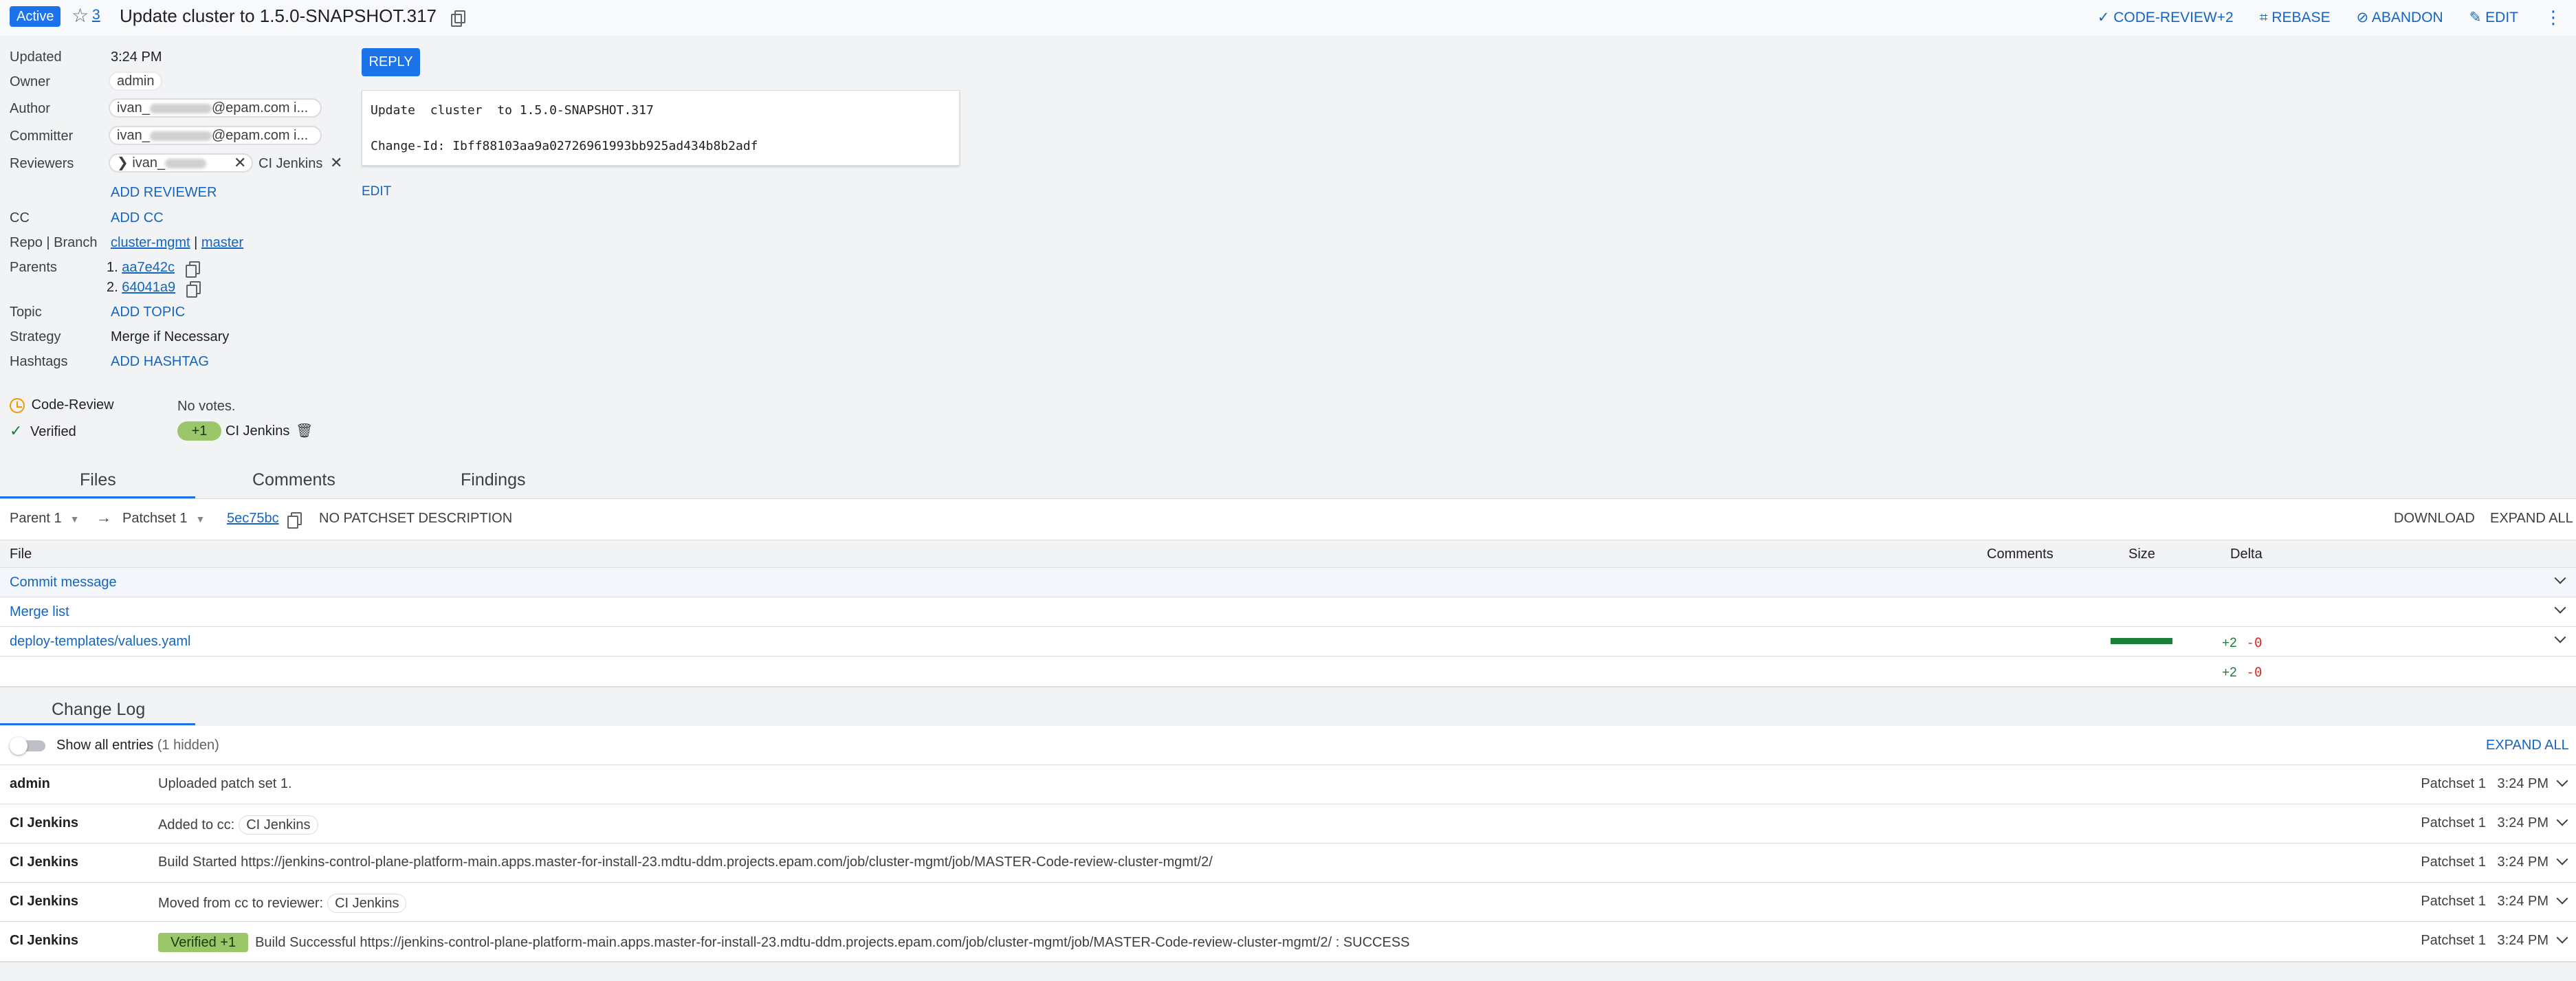 Image resolution: width=2576 pixels, height=981 pixels. Describe the element at coordinates (2527, 745) in the screenshot. I see `expand-all-log-button: EXPAND ALL` at that location.